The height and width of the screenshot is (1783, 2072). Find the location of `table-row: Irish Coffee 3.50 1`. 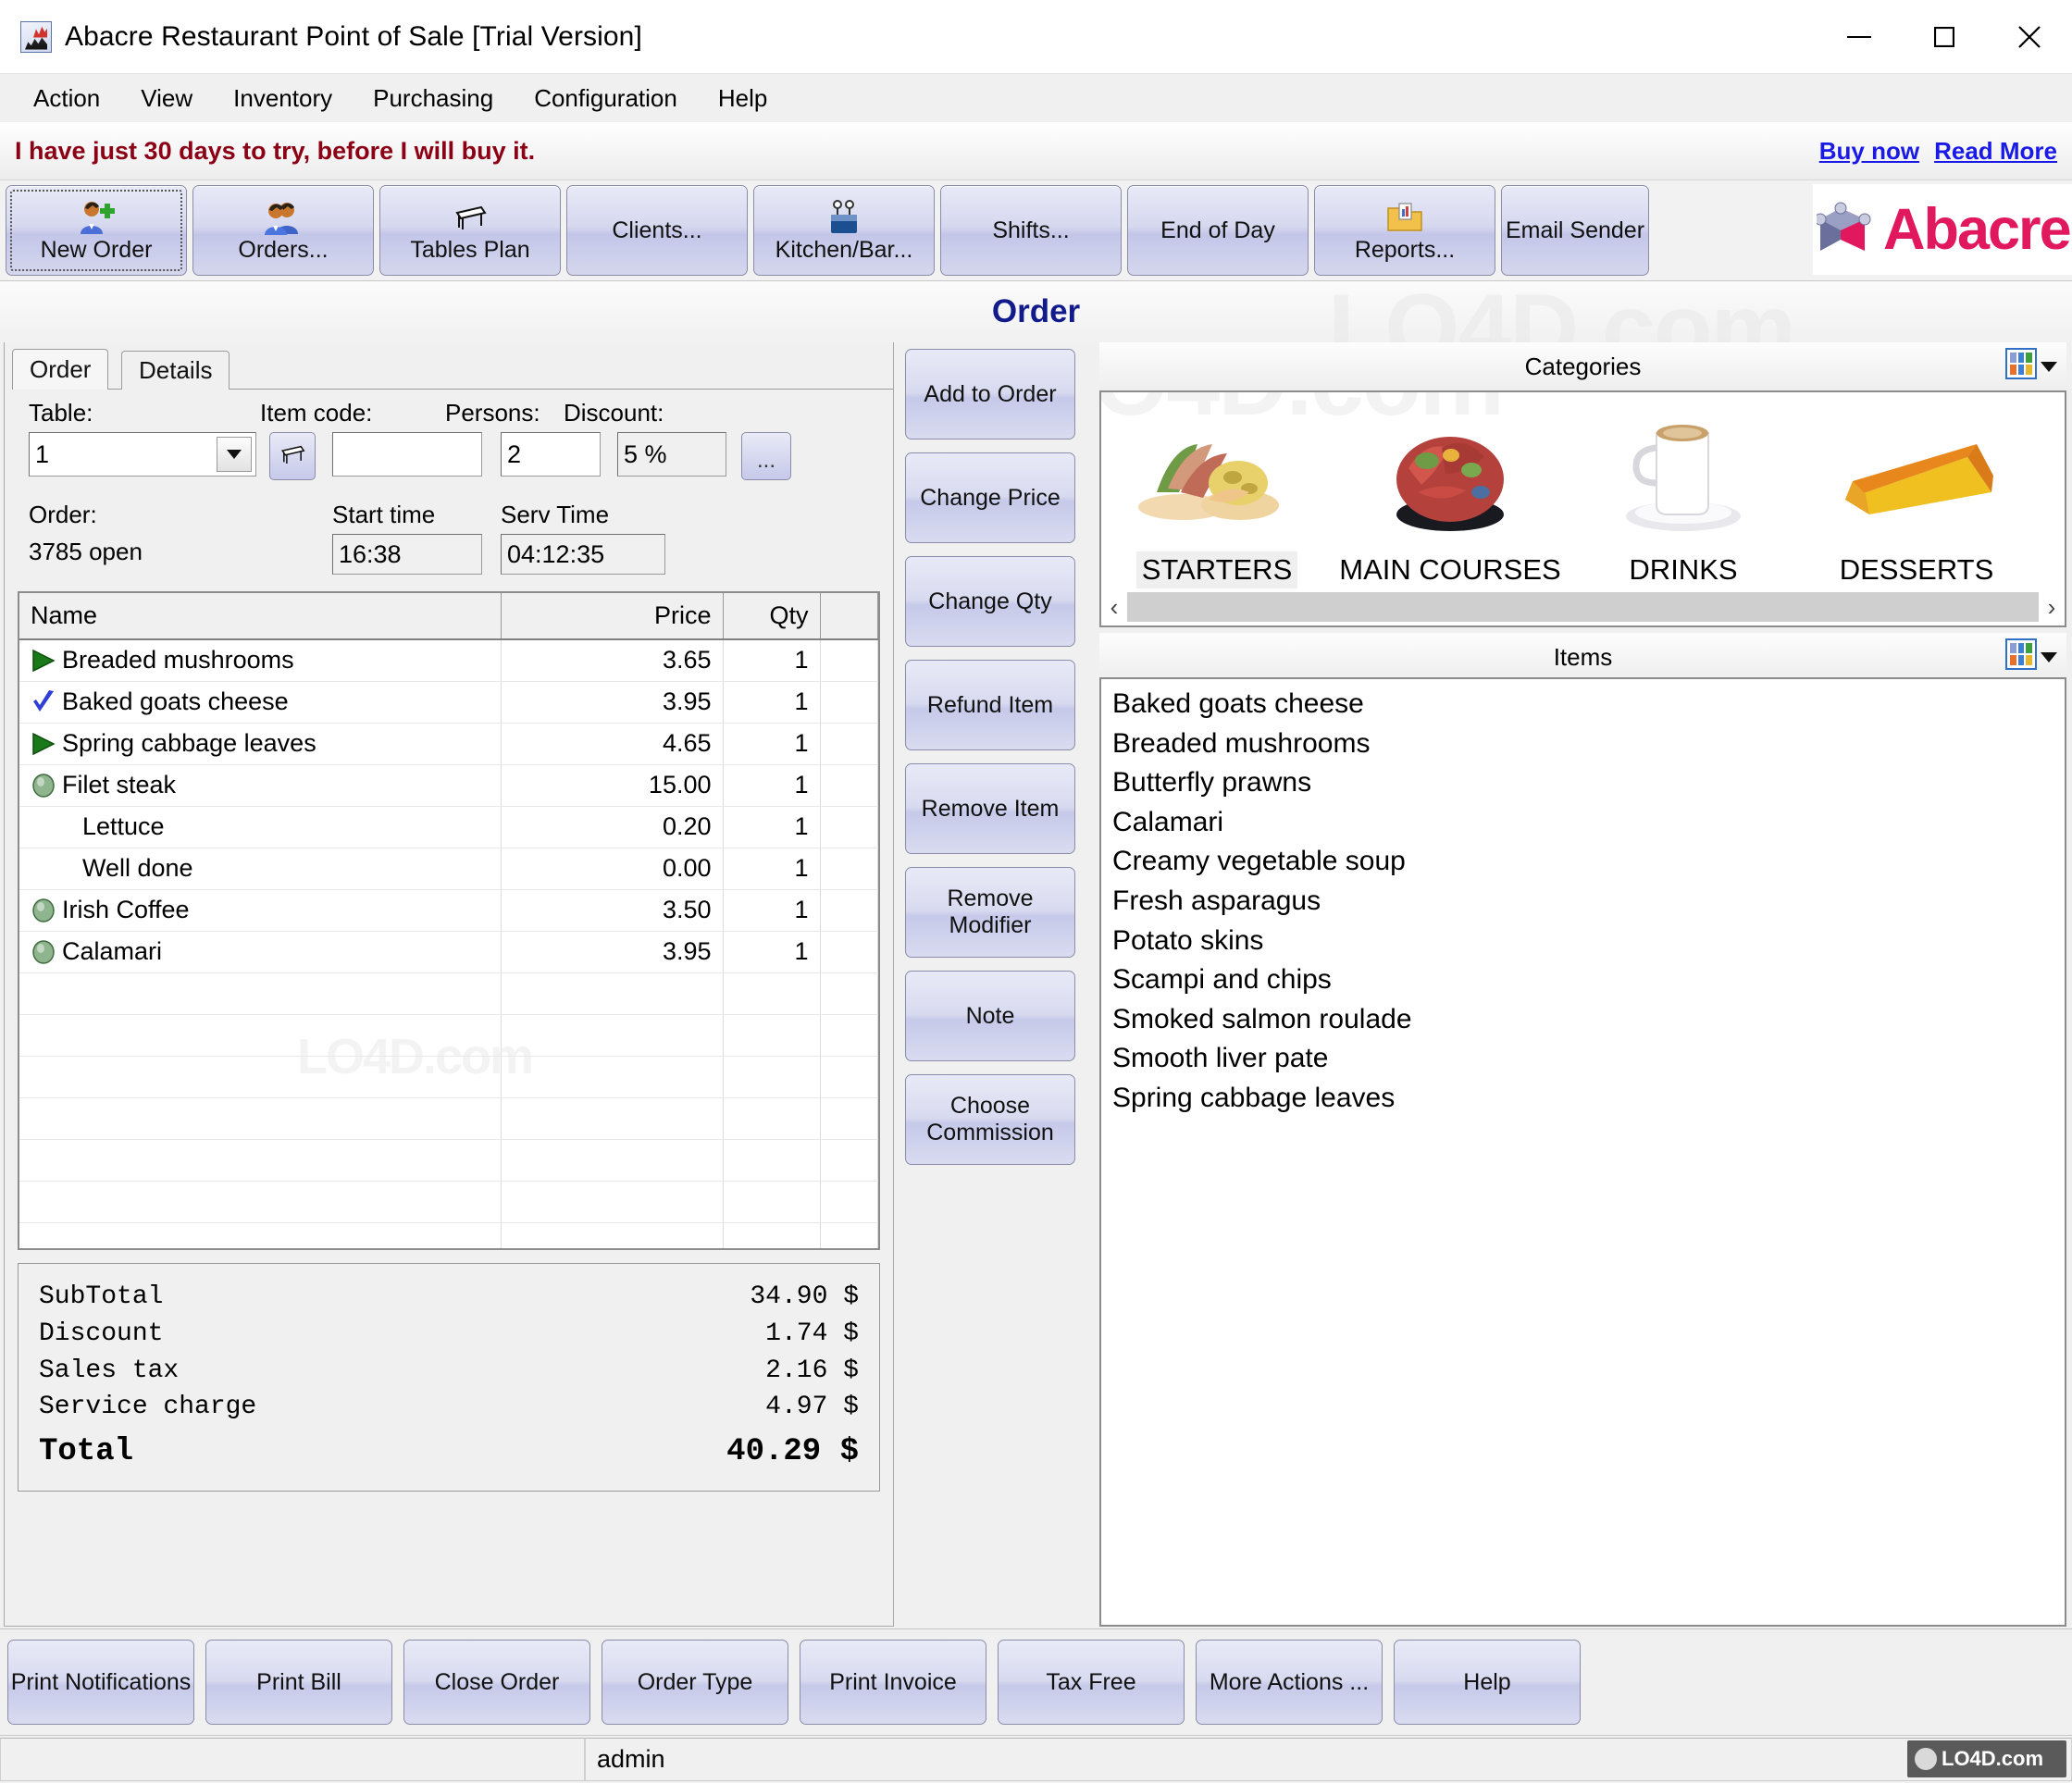

table-row: Irish Coffee 3.50 1 is located at coordinates (448, 910).